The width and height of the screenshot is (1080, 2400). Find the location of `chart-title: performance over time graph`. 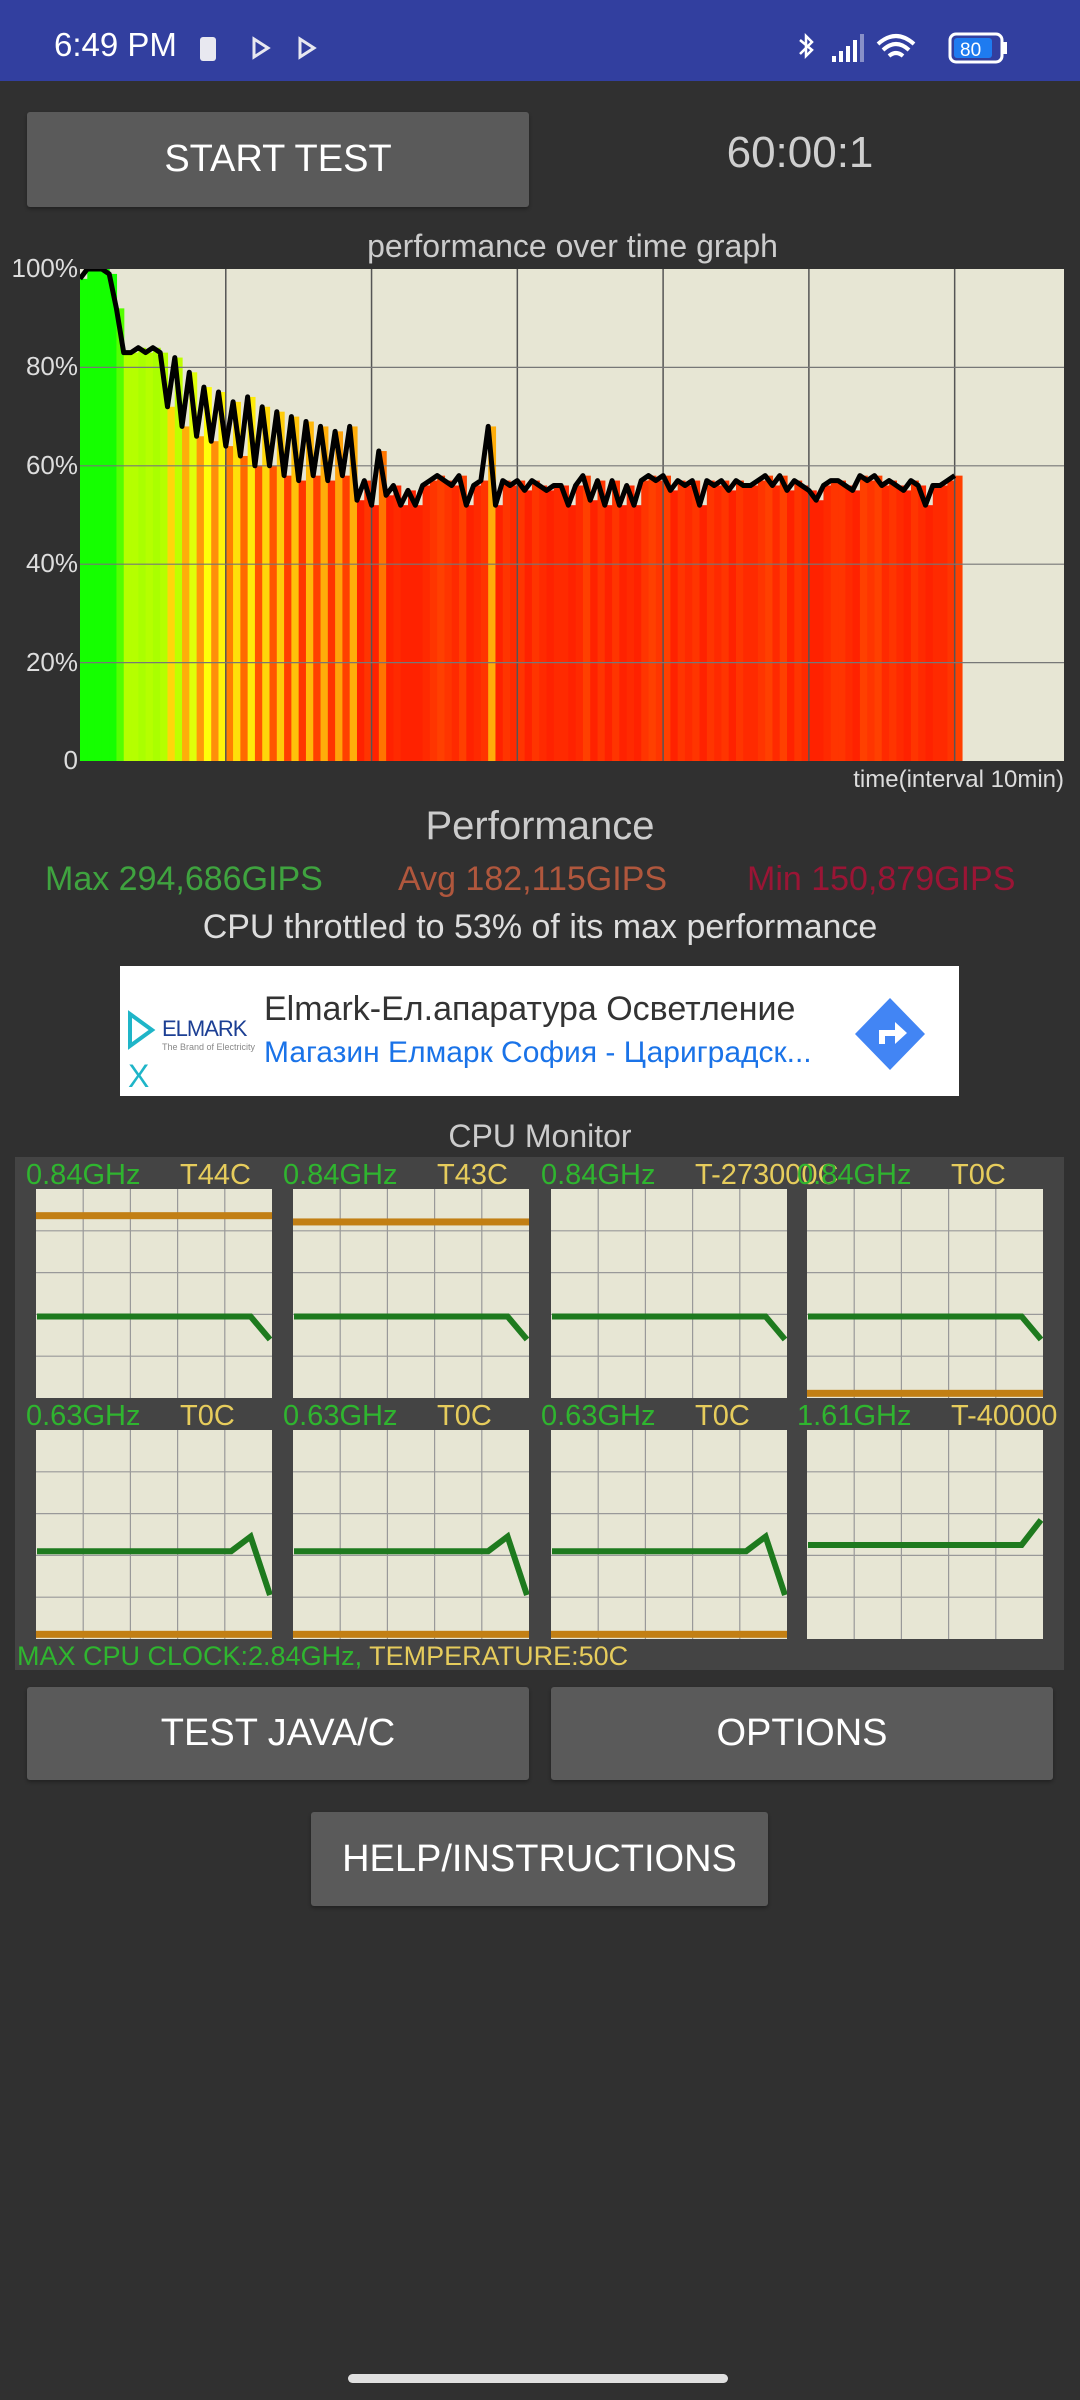

chart-title: performance over time graph is located at coordinates (572, 246).